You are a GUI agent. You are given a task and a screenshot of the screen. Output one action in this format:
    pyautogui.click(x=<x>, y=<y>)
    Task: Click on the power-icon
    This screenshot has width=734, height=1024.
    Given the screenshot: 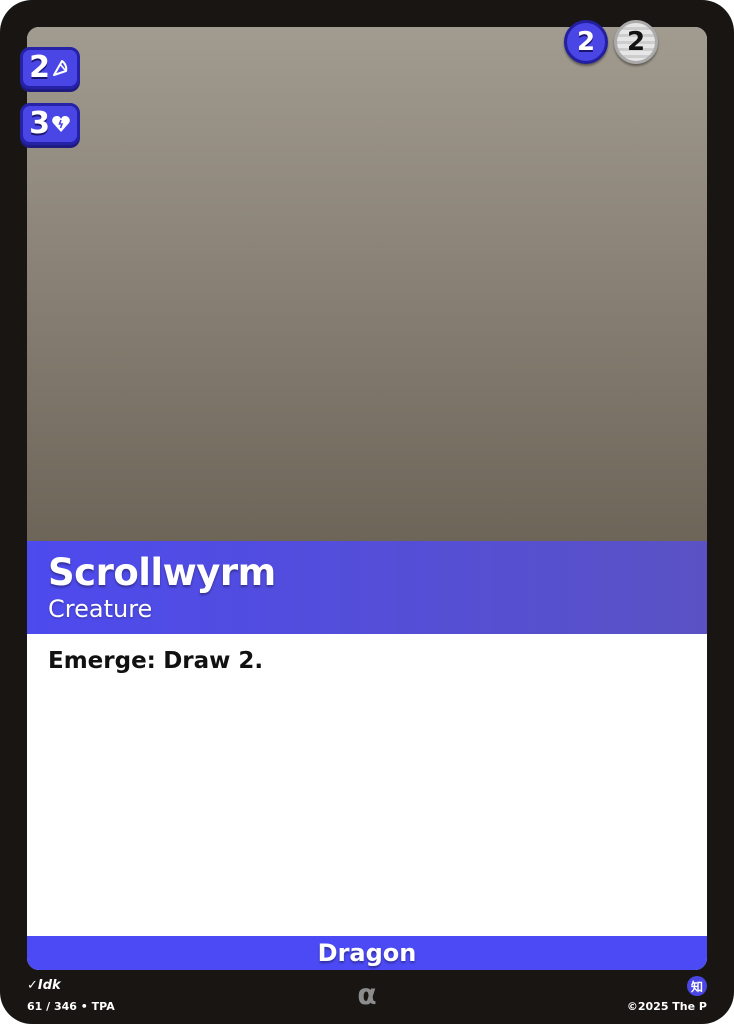 What is the action you would take?
    pyautogui.click(x=60, y=68)
    